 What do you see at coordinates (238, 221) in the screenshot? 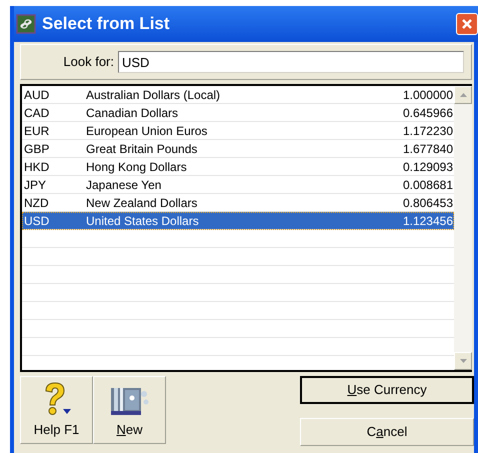
I see `list-row: USD United States Dollars 1.123456` at bounding box center [238, 221].